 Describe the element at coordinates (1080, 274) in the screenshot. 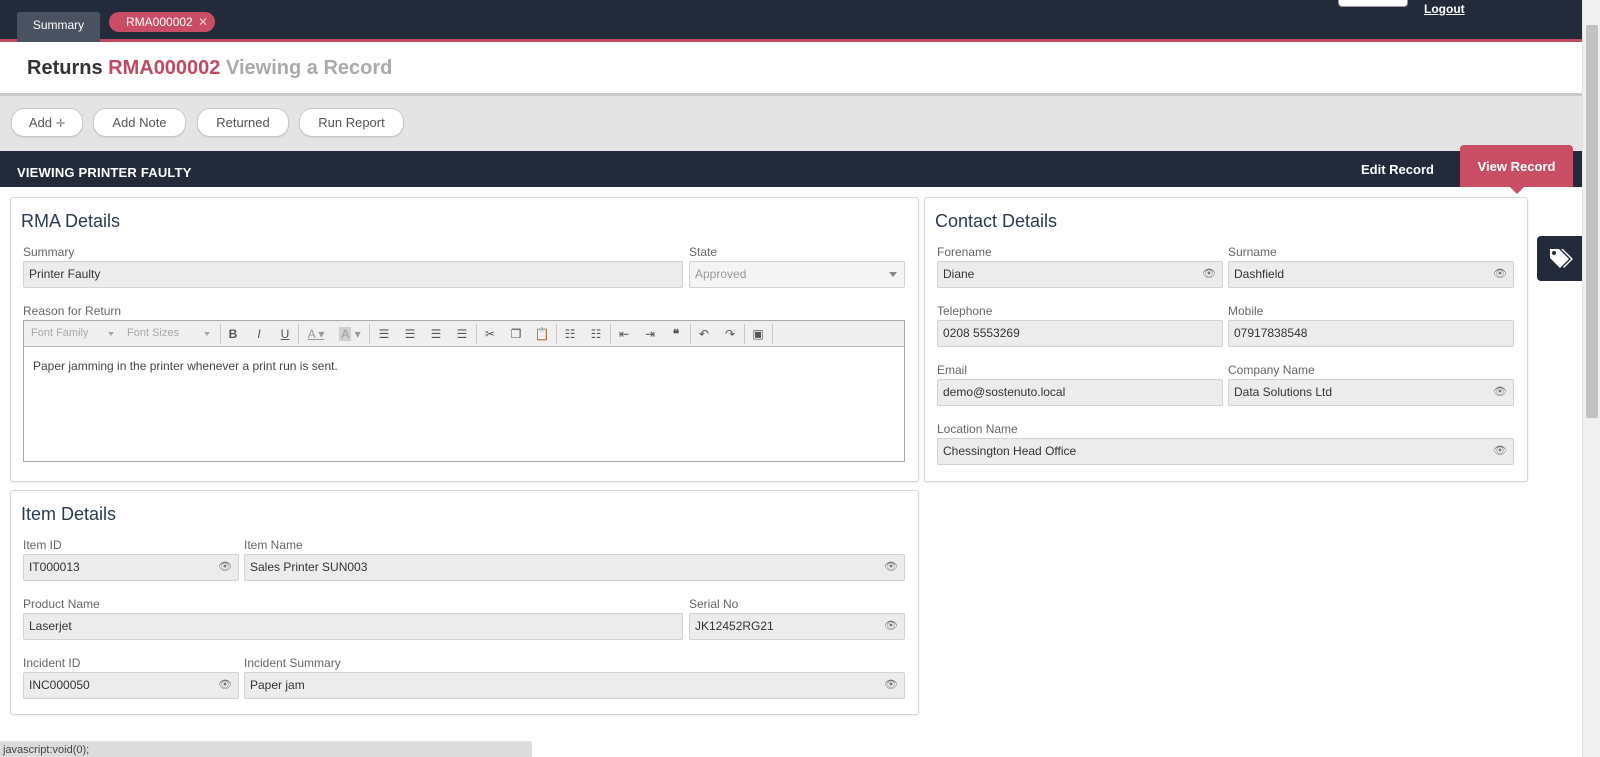

I see `forename-field: Diane 👁` at that location.